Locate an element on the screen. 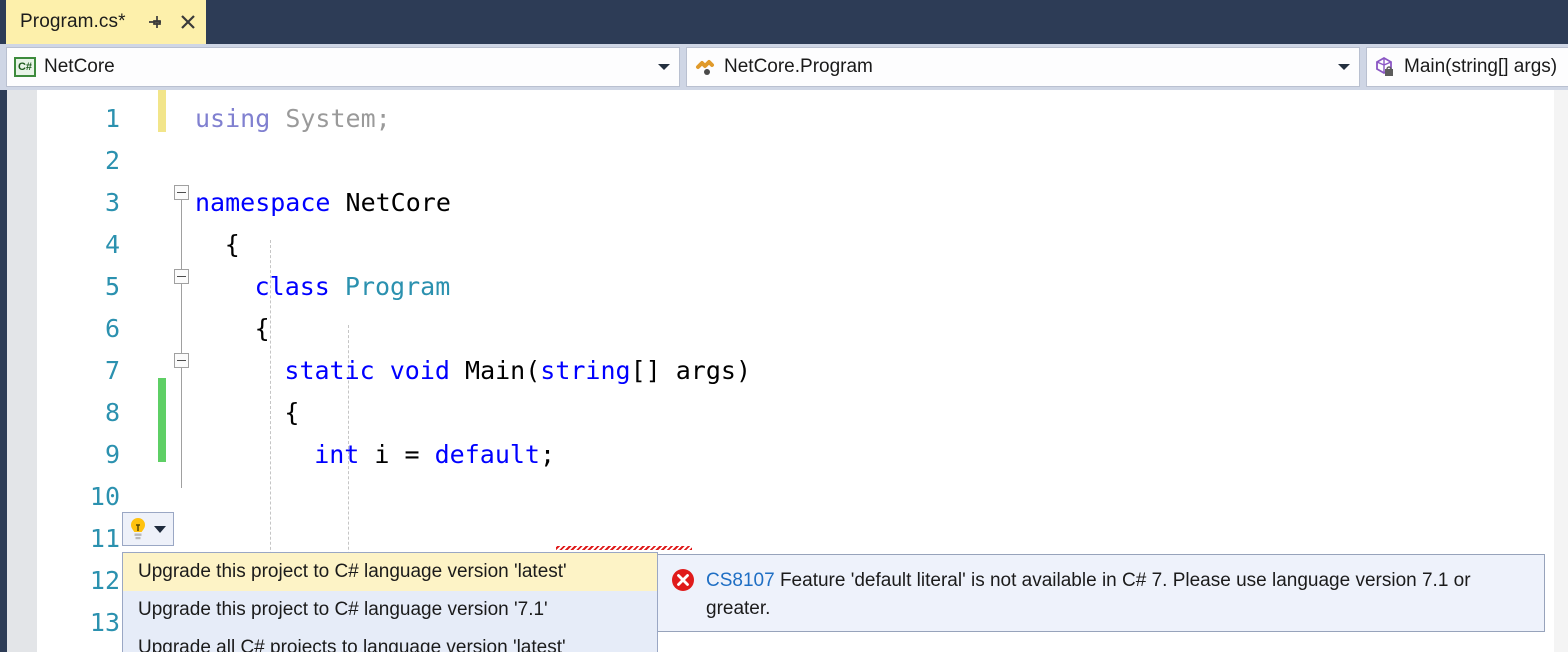  project-dropdown-label: NetCore is located at coordinates (79, 66).